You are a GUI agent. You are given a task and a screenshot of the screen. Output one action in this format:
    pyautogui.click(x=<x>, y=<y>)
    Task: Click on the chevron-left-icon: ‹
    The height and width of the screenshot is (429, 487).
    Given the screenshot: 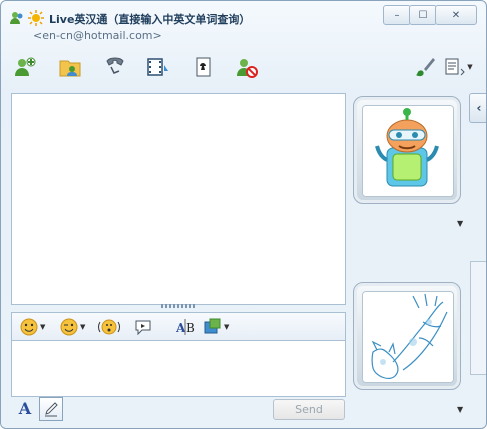 What is the action you would take?
    pyautogui.click(x=479, y=108)
    